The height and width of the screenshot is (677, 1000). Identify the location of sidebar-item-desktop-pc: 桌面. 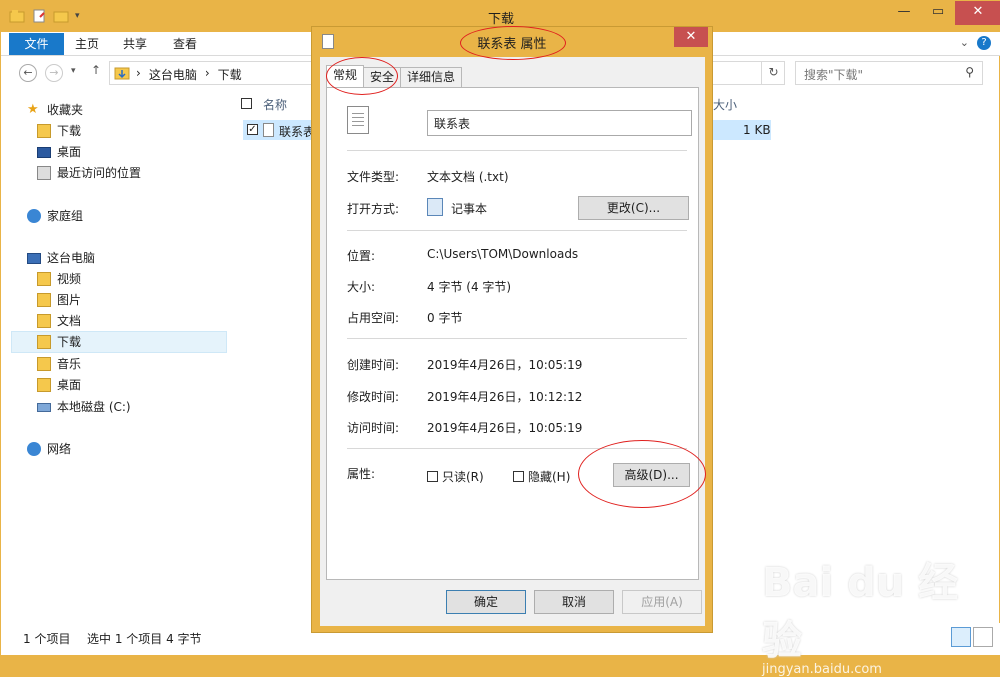
(132, 385).